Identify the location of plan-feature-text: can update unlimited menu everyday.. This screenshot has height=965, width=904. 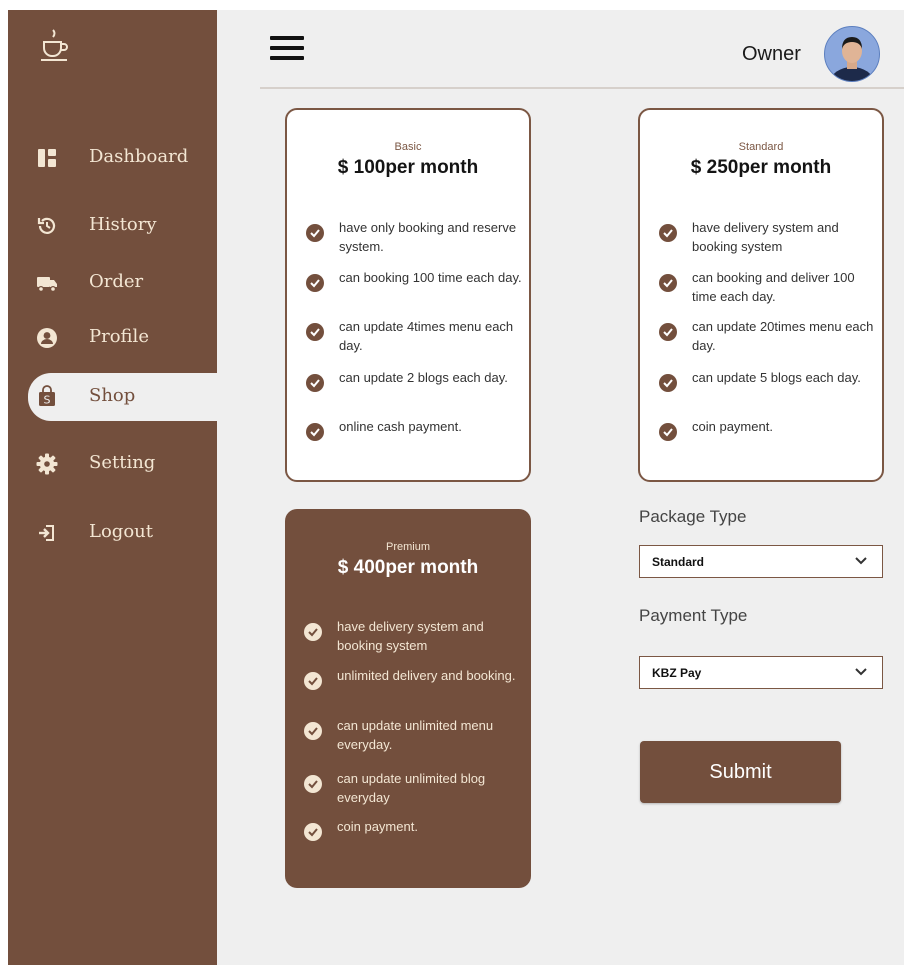
(415, 735).